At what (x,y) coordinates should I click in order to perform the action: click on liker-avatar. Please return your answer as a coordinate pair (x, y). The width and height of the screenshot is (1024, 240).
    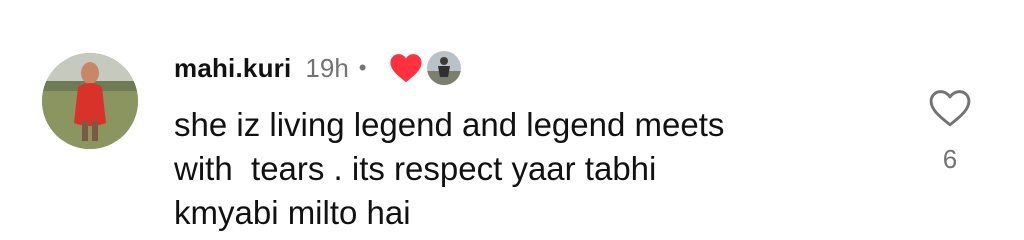
    Looking at the image, I should click on (443, 68).